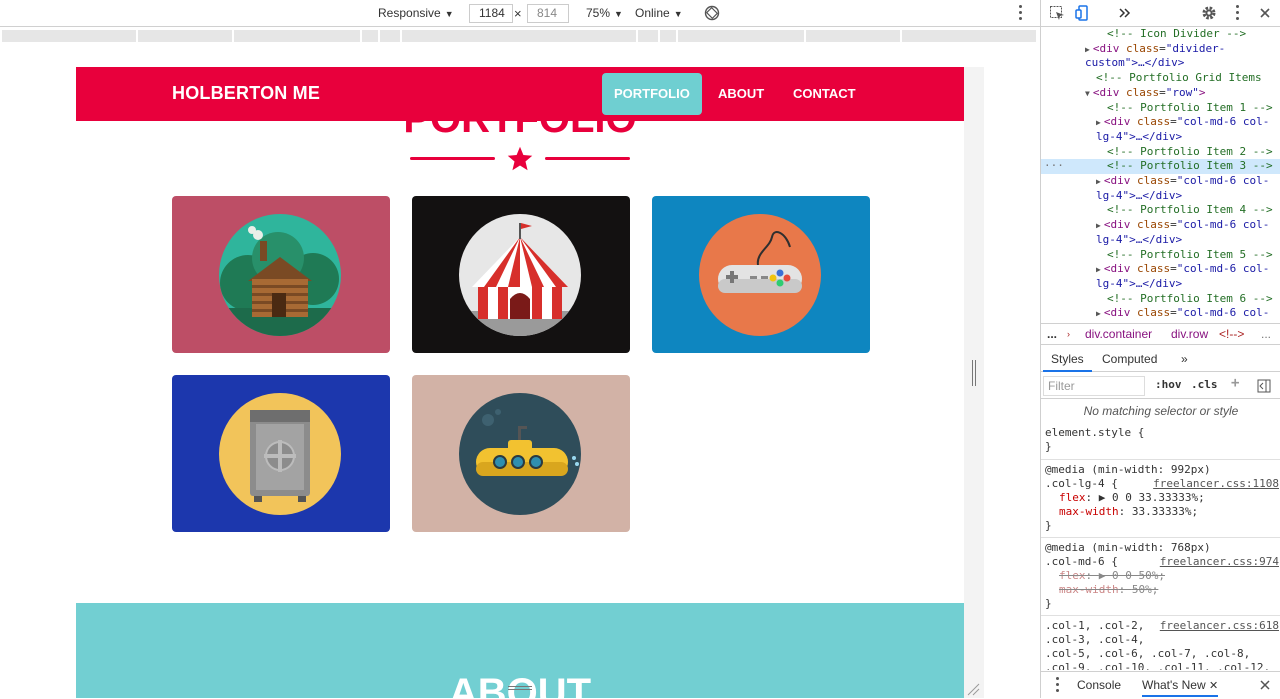 This screenshot has width=1280, height=699. I want to click on expand-triangle-icon: ▼, so click(1087, 93).